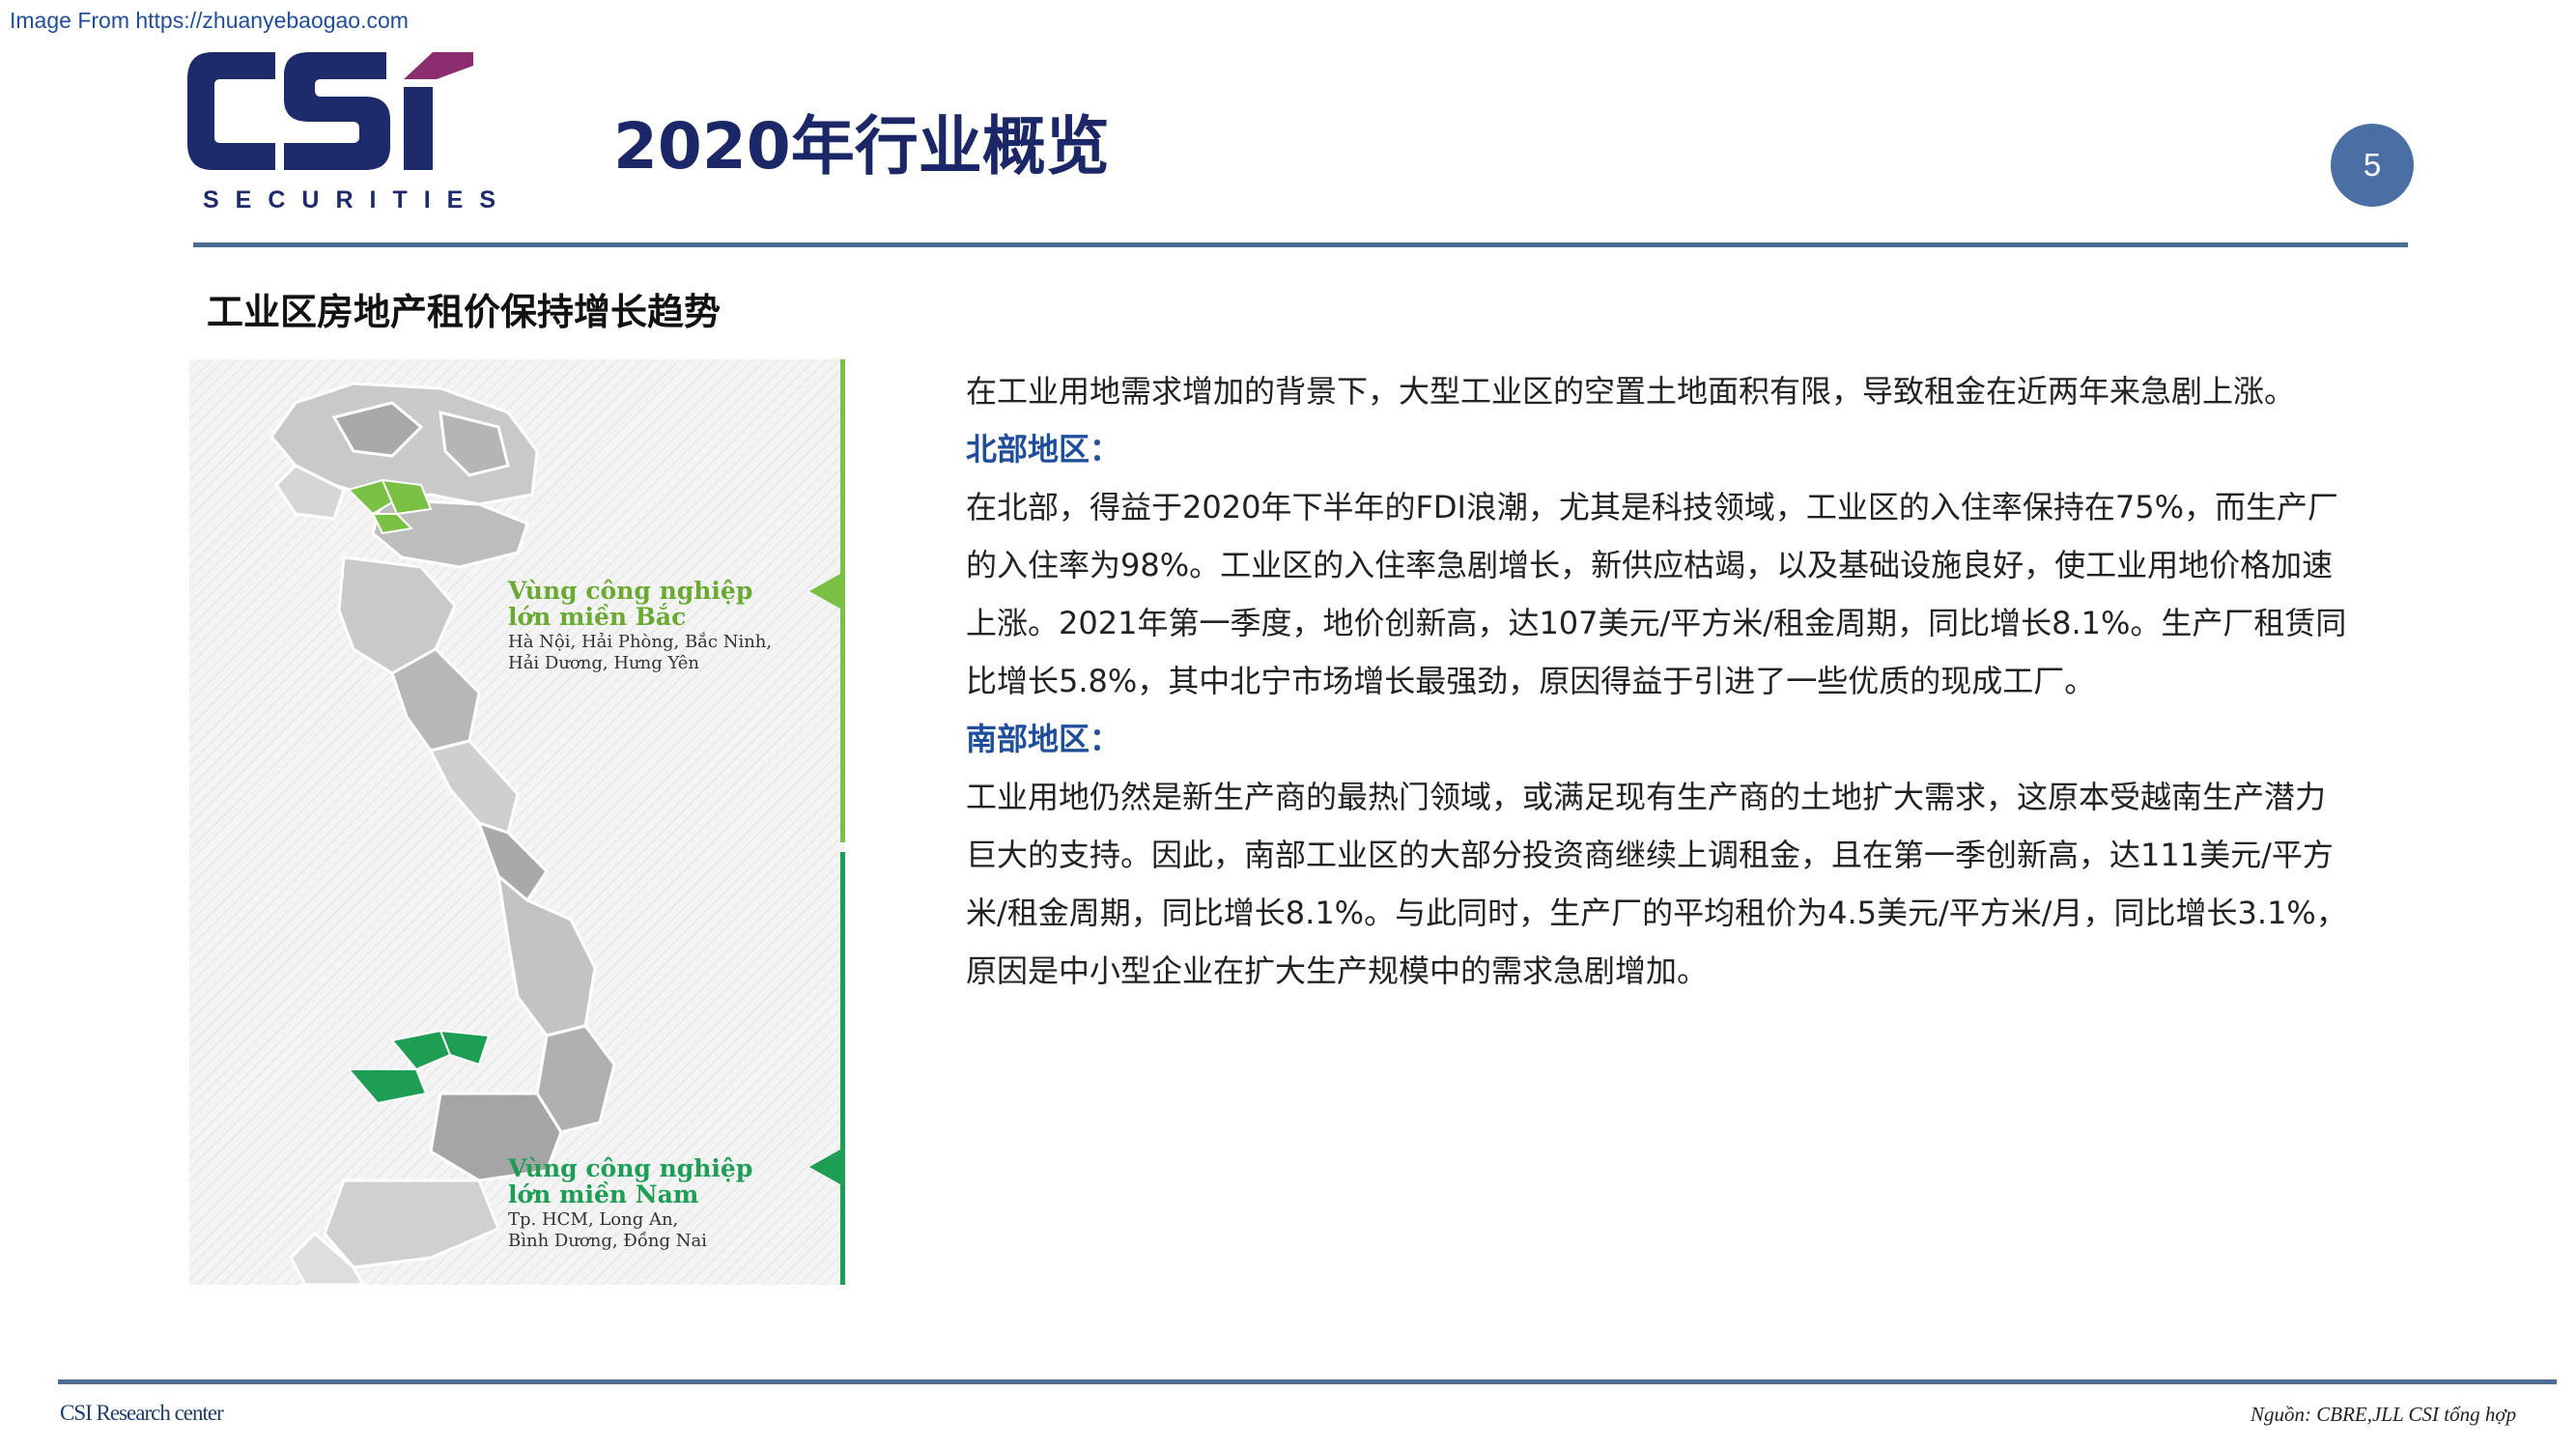  I want to click on north-region-provinces-2: Hải Dương, Hưng Yên, so click(604, 663).